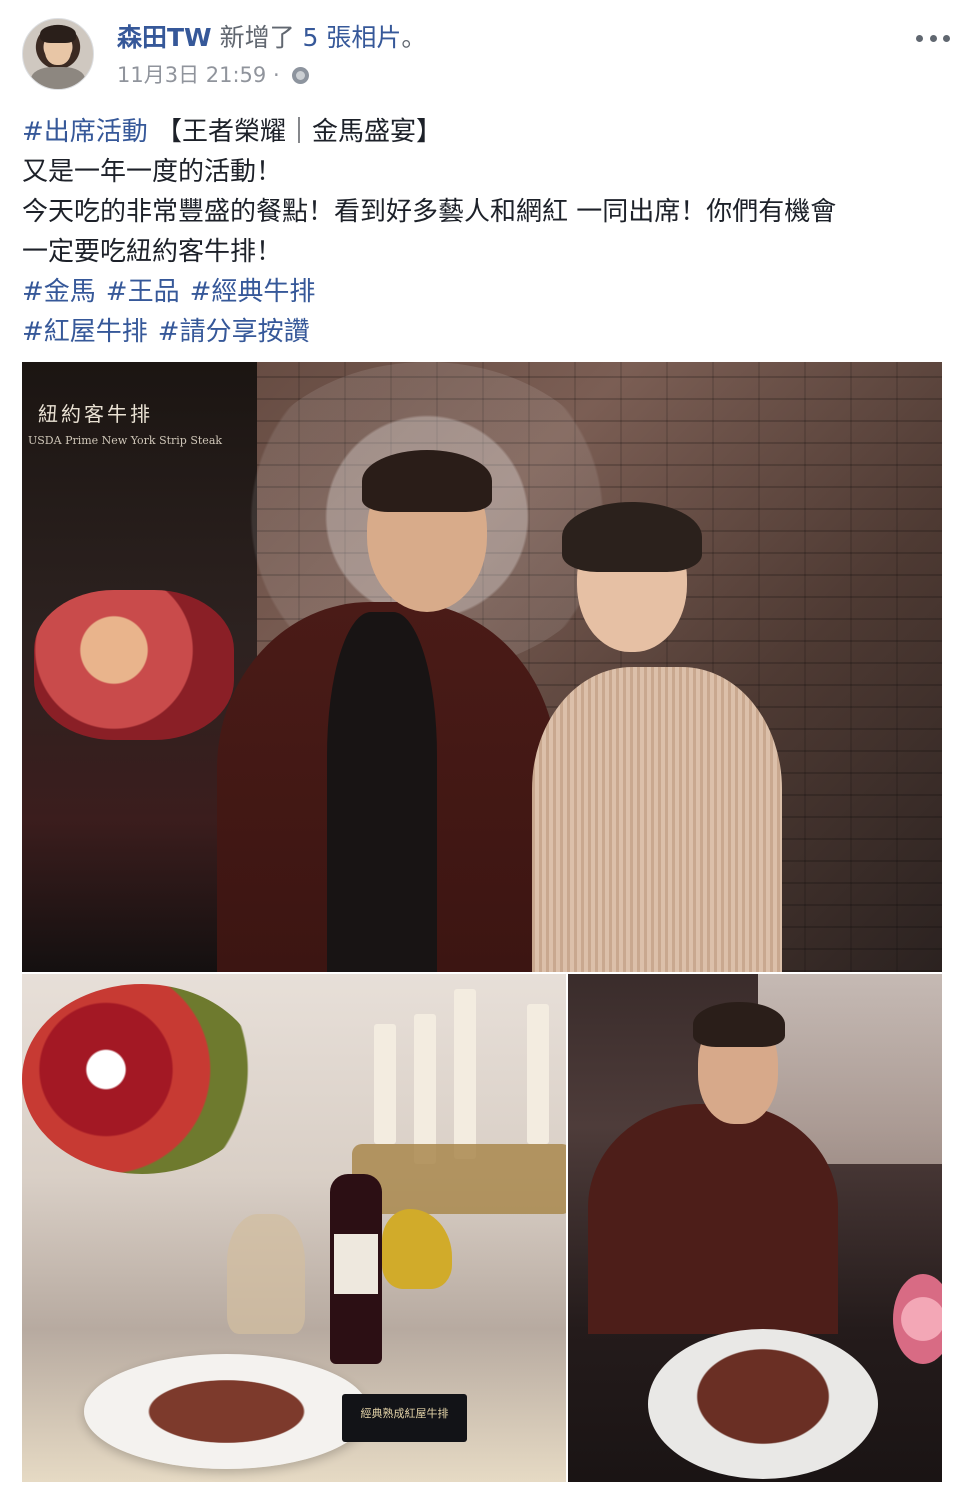 This screenshot has width=961, height=1504. What do you see at coordinates (59, 292) in the screenshot?
I see `hashtag-link: #金馬` at bounding box center [59, 292].